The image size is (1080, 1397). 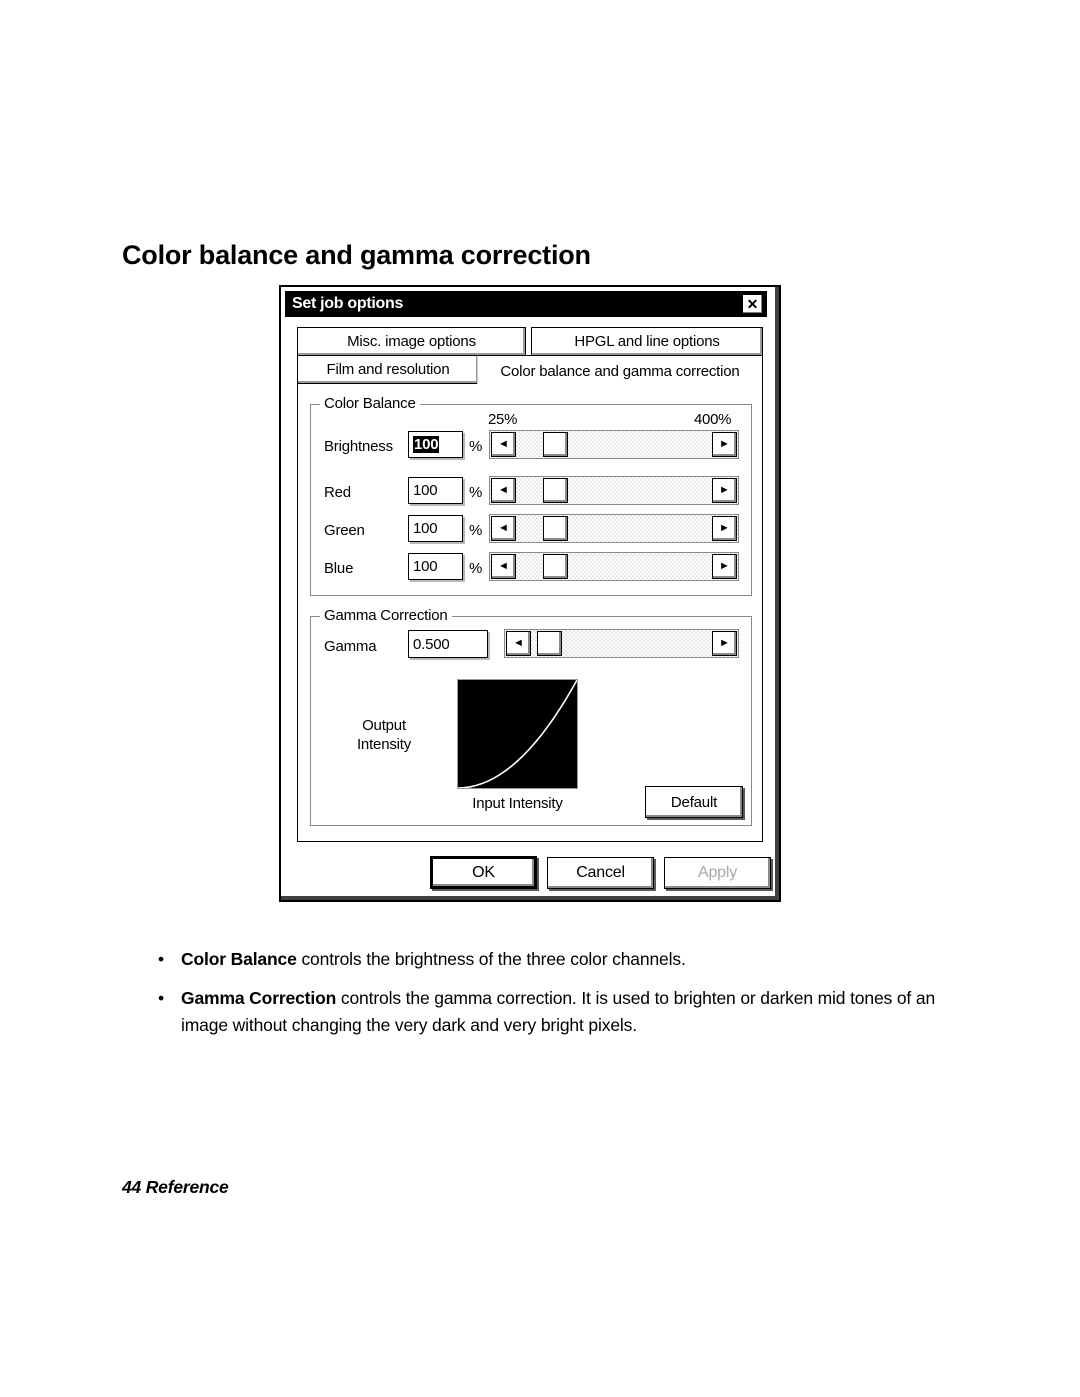 I want to click on cancel-button: Cancel, so click(x=600, y=873).